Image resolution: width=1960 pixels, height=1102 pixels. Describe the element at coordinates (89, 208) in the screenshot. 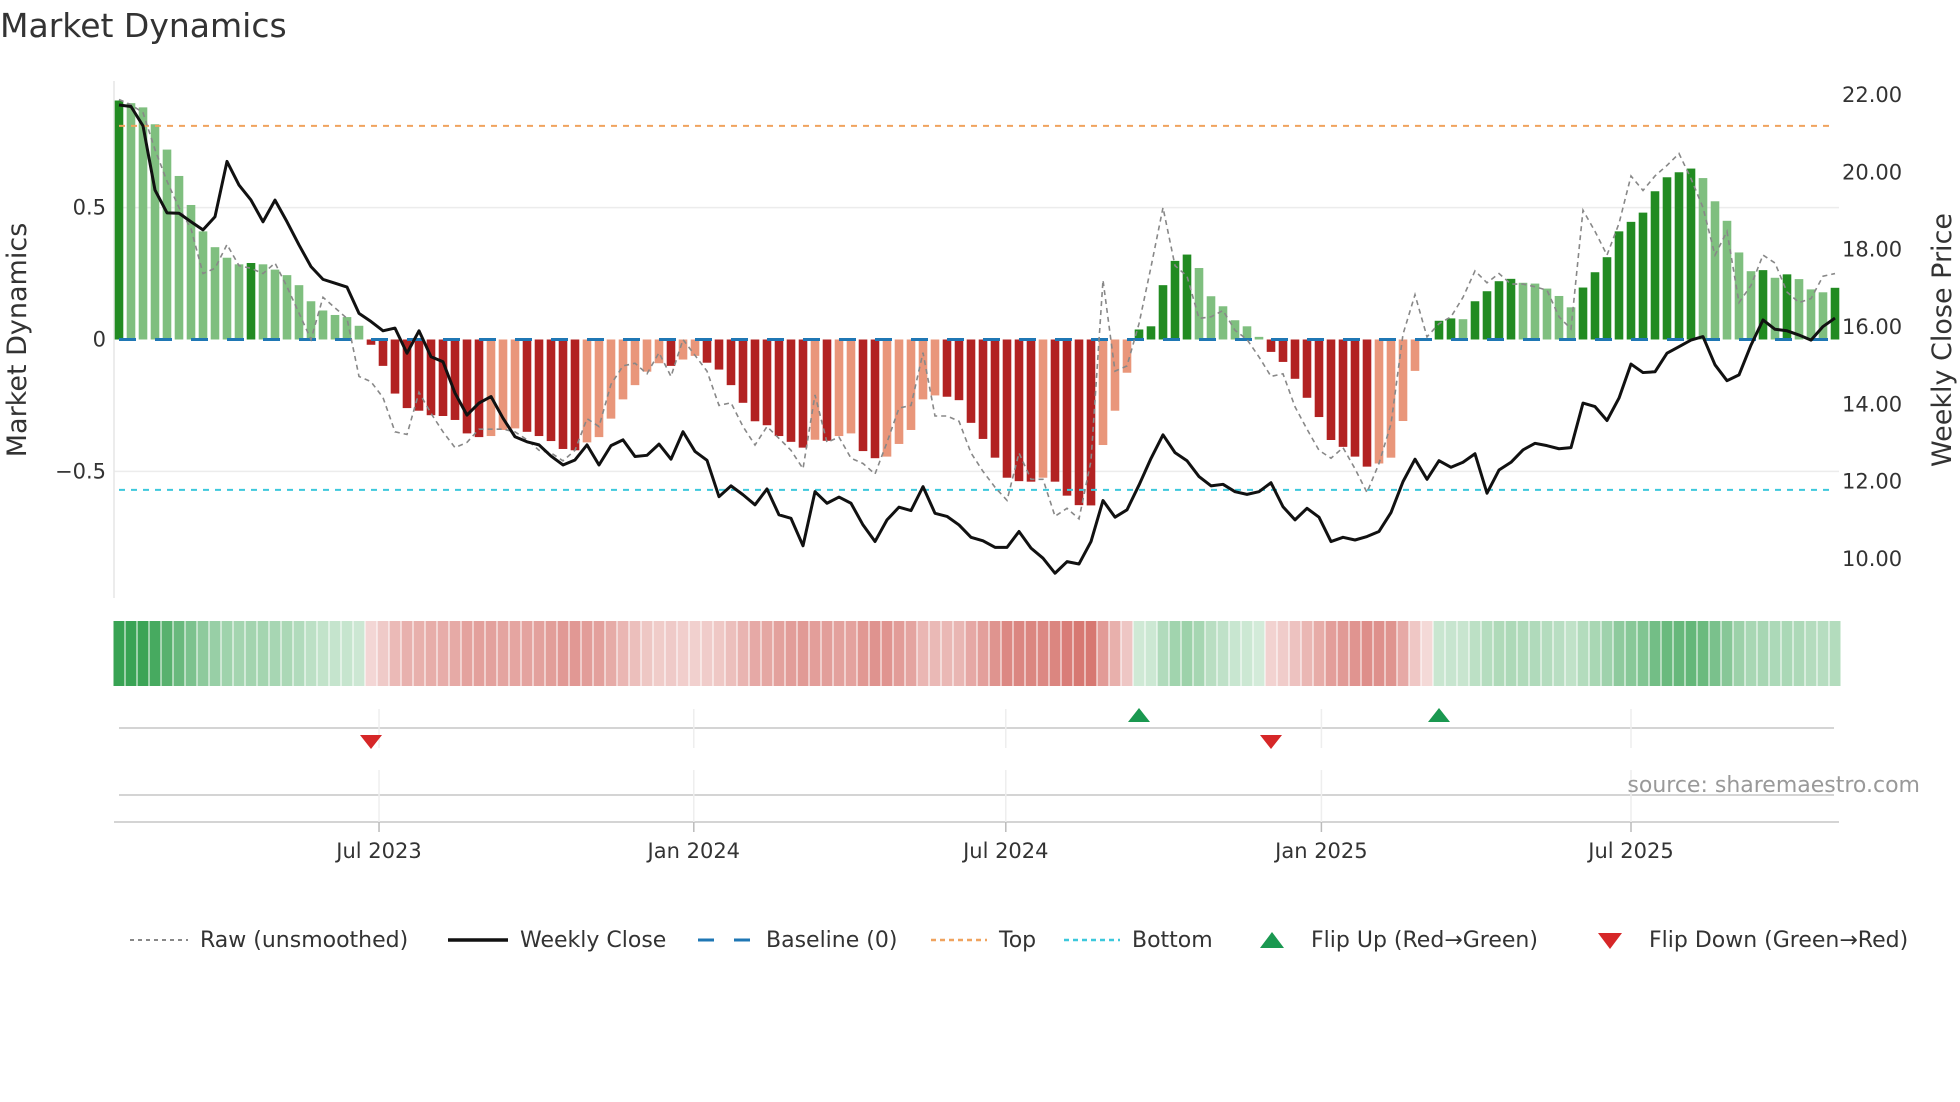

I see `left-tick-label: 0.5` at that location.